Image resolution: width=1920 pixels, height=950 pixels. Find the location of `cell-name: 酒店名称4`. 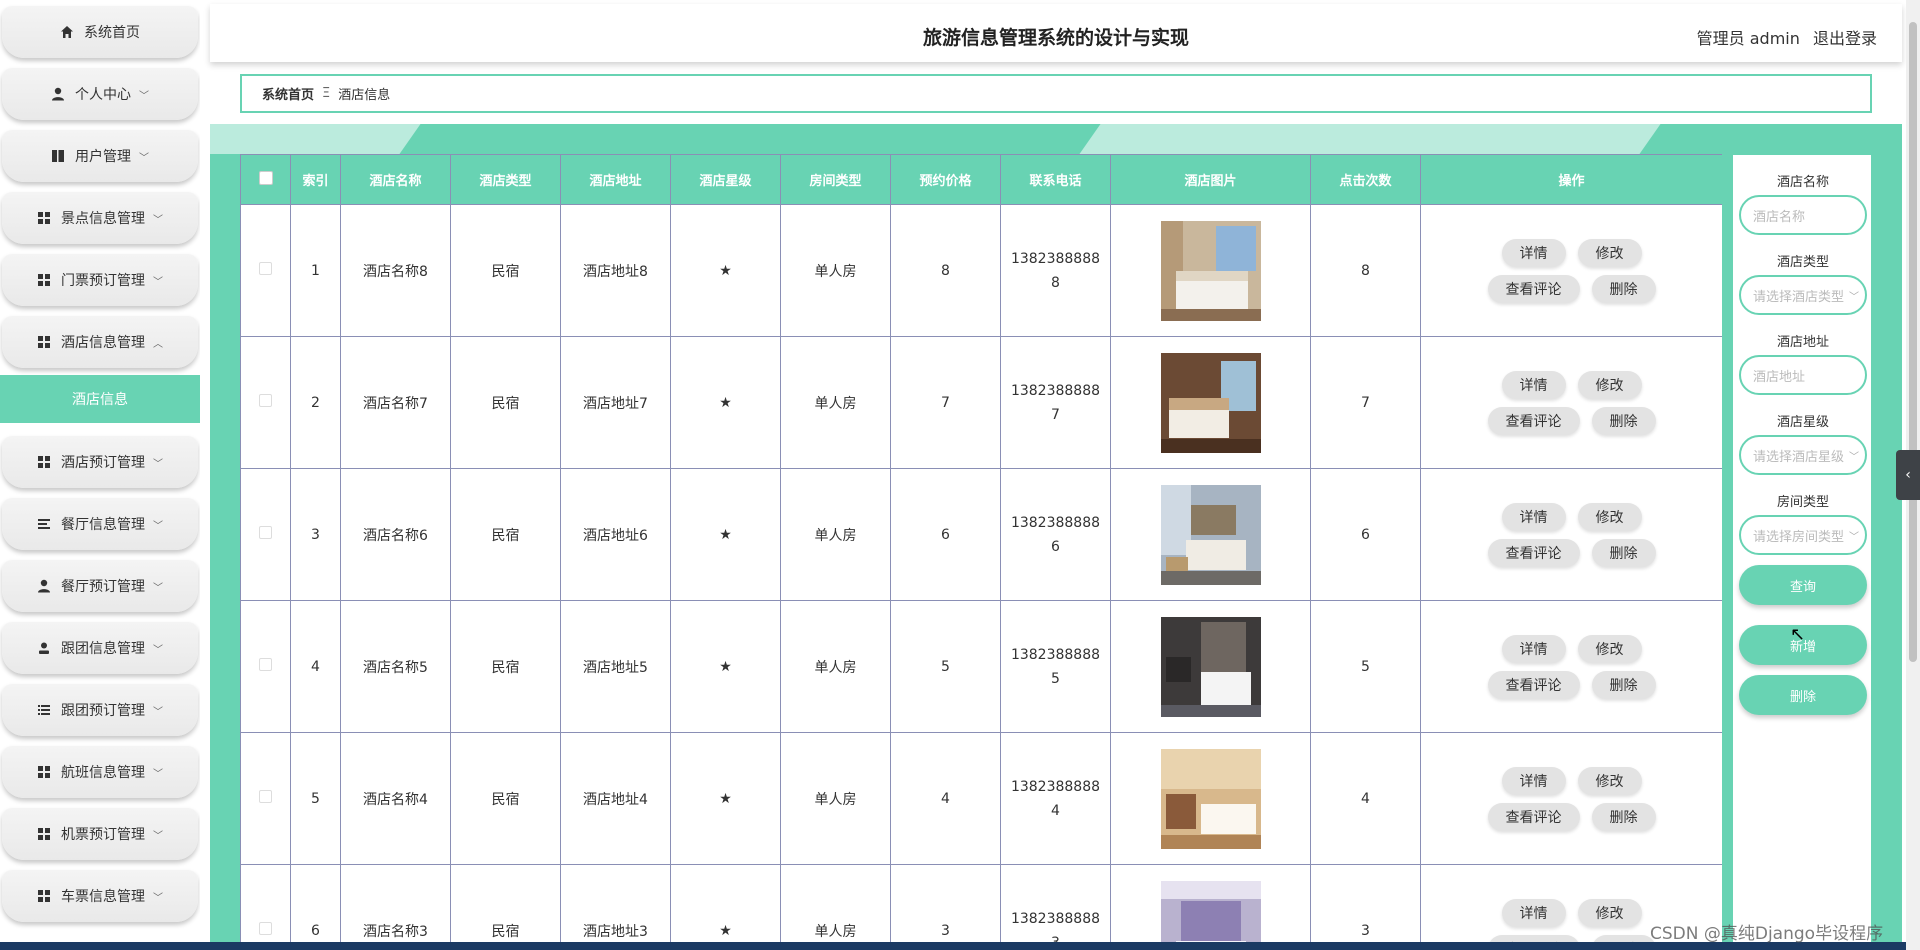

cell-name: 酒店名称4 is located at coordinates (395, 798).